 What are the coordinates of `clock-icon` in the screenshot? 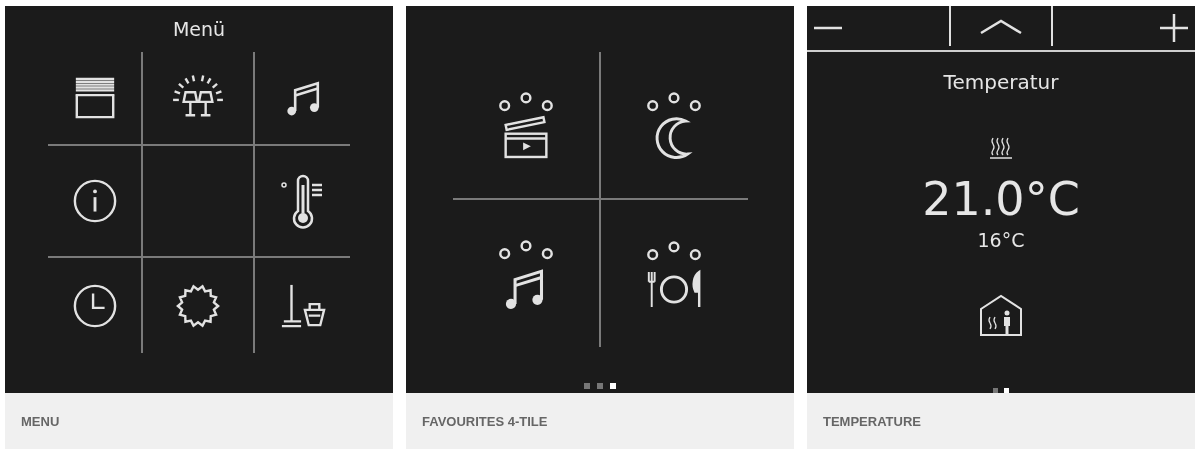 It's located at (94, 305).